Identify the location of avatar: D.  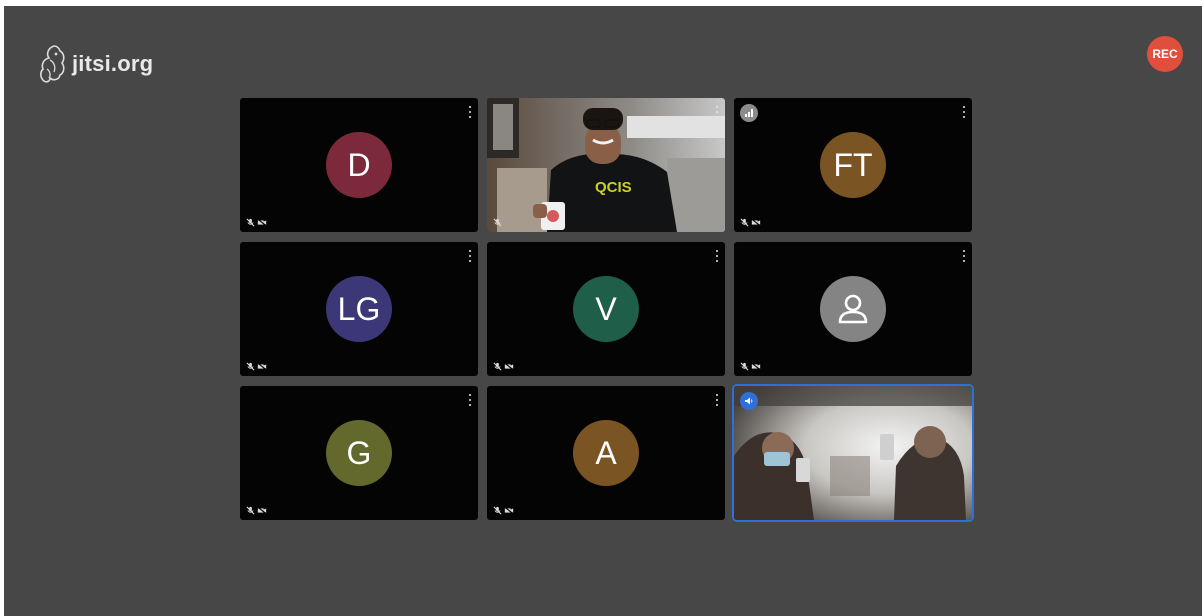
(359, 165).